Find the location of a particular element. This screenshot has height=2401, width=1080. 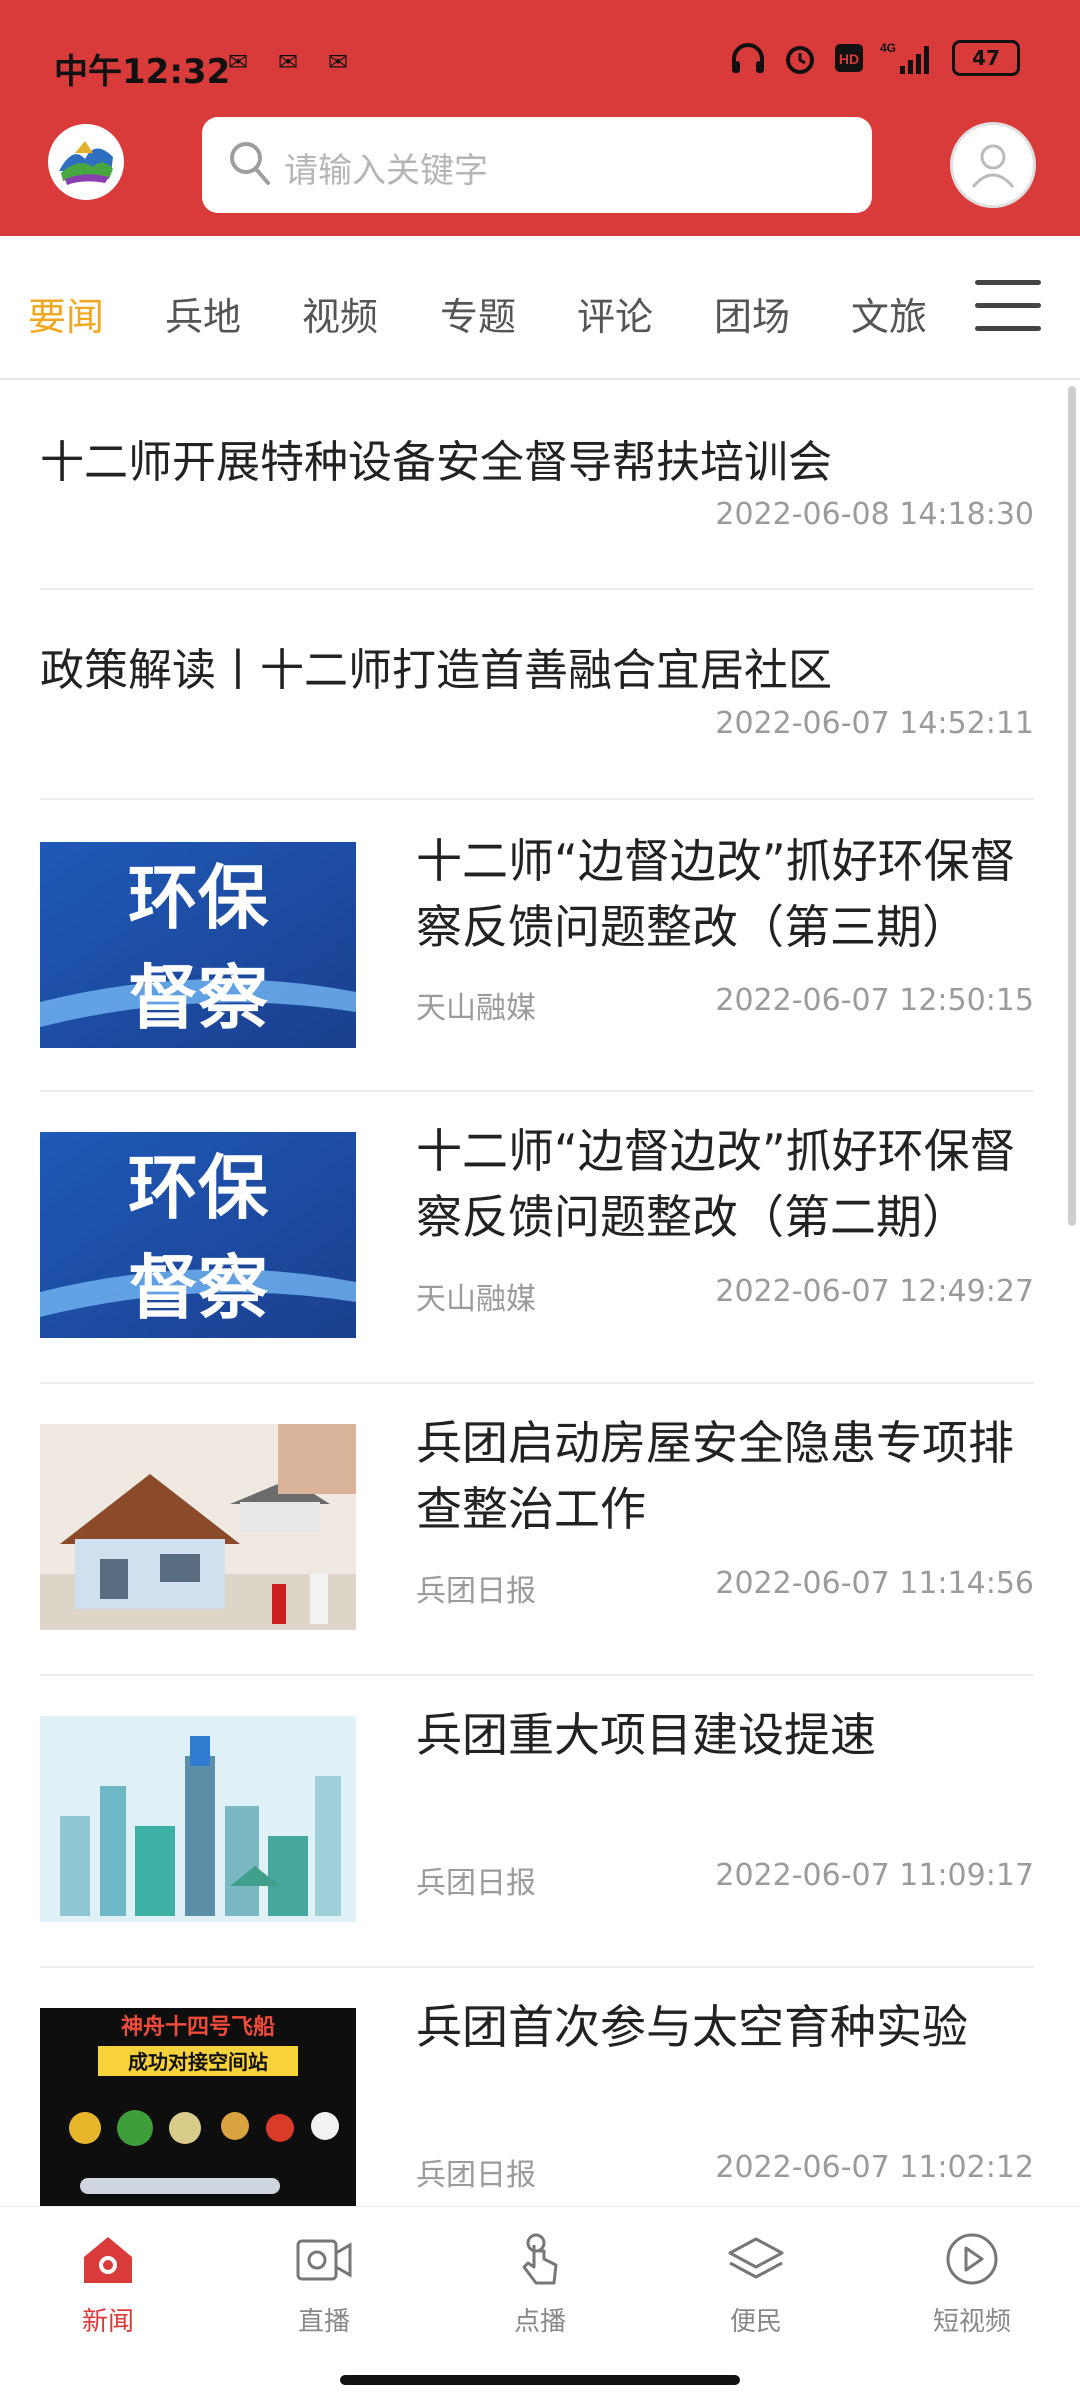

home-icon is located at coordinates (108, 2260).